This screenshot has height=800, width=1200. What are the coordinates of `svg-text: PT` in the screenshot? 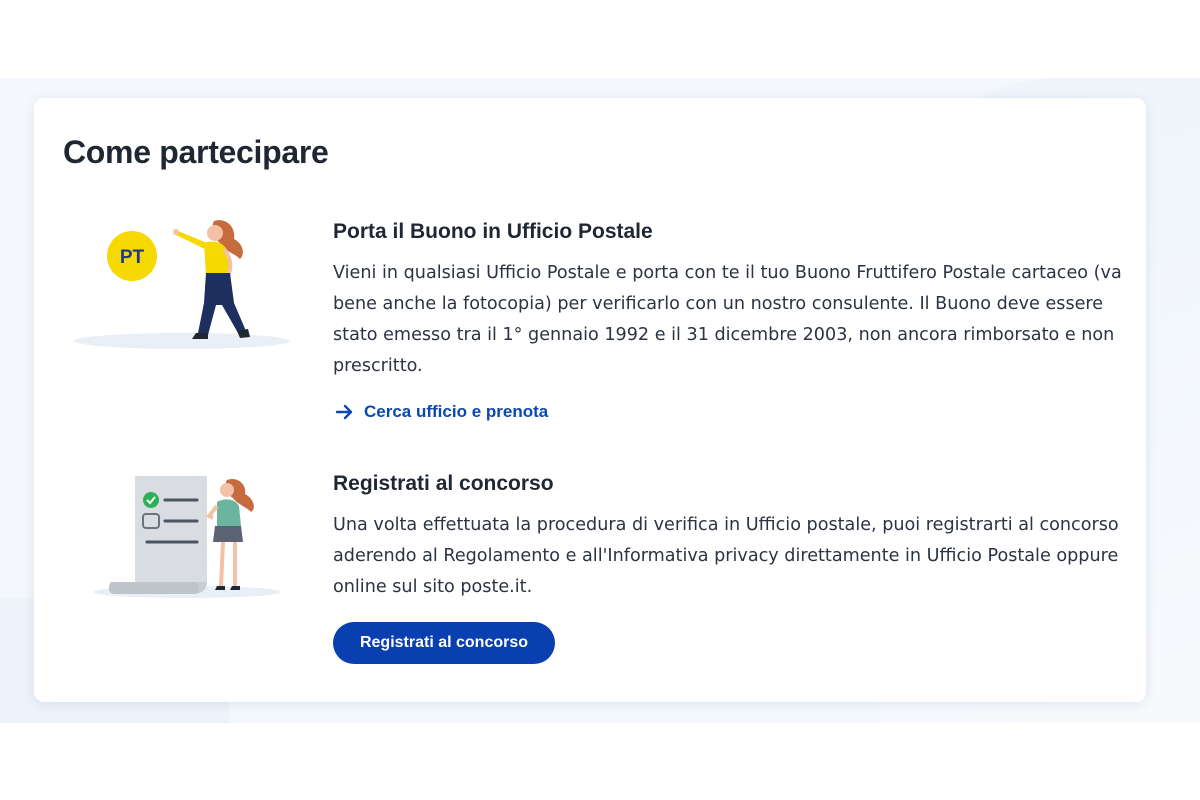 It's located at (132, 257).